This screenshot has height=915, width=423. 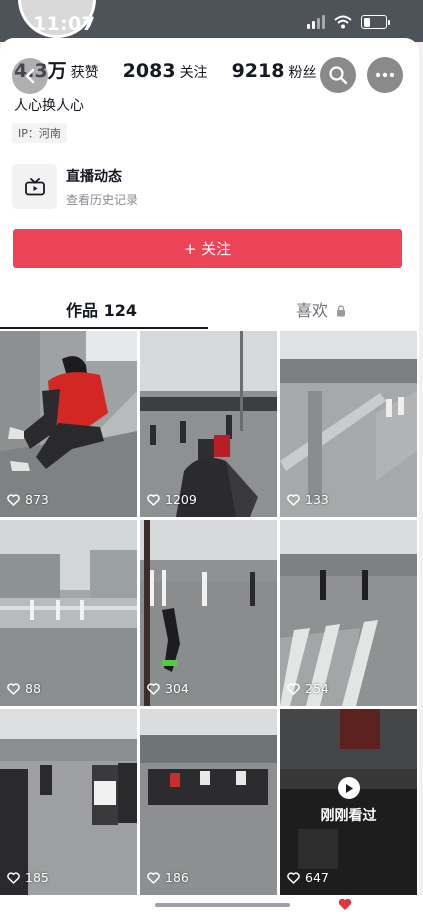 I want to click on search-icon, so click(x=338, y=75).